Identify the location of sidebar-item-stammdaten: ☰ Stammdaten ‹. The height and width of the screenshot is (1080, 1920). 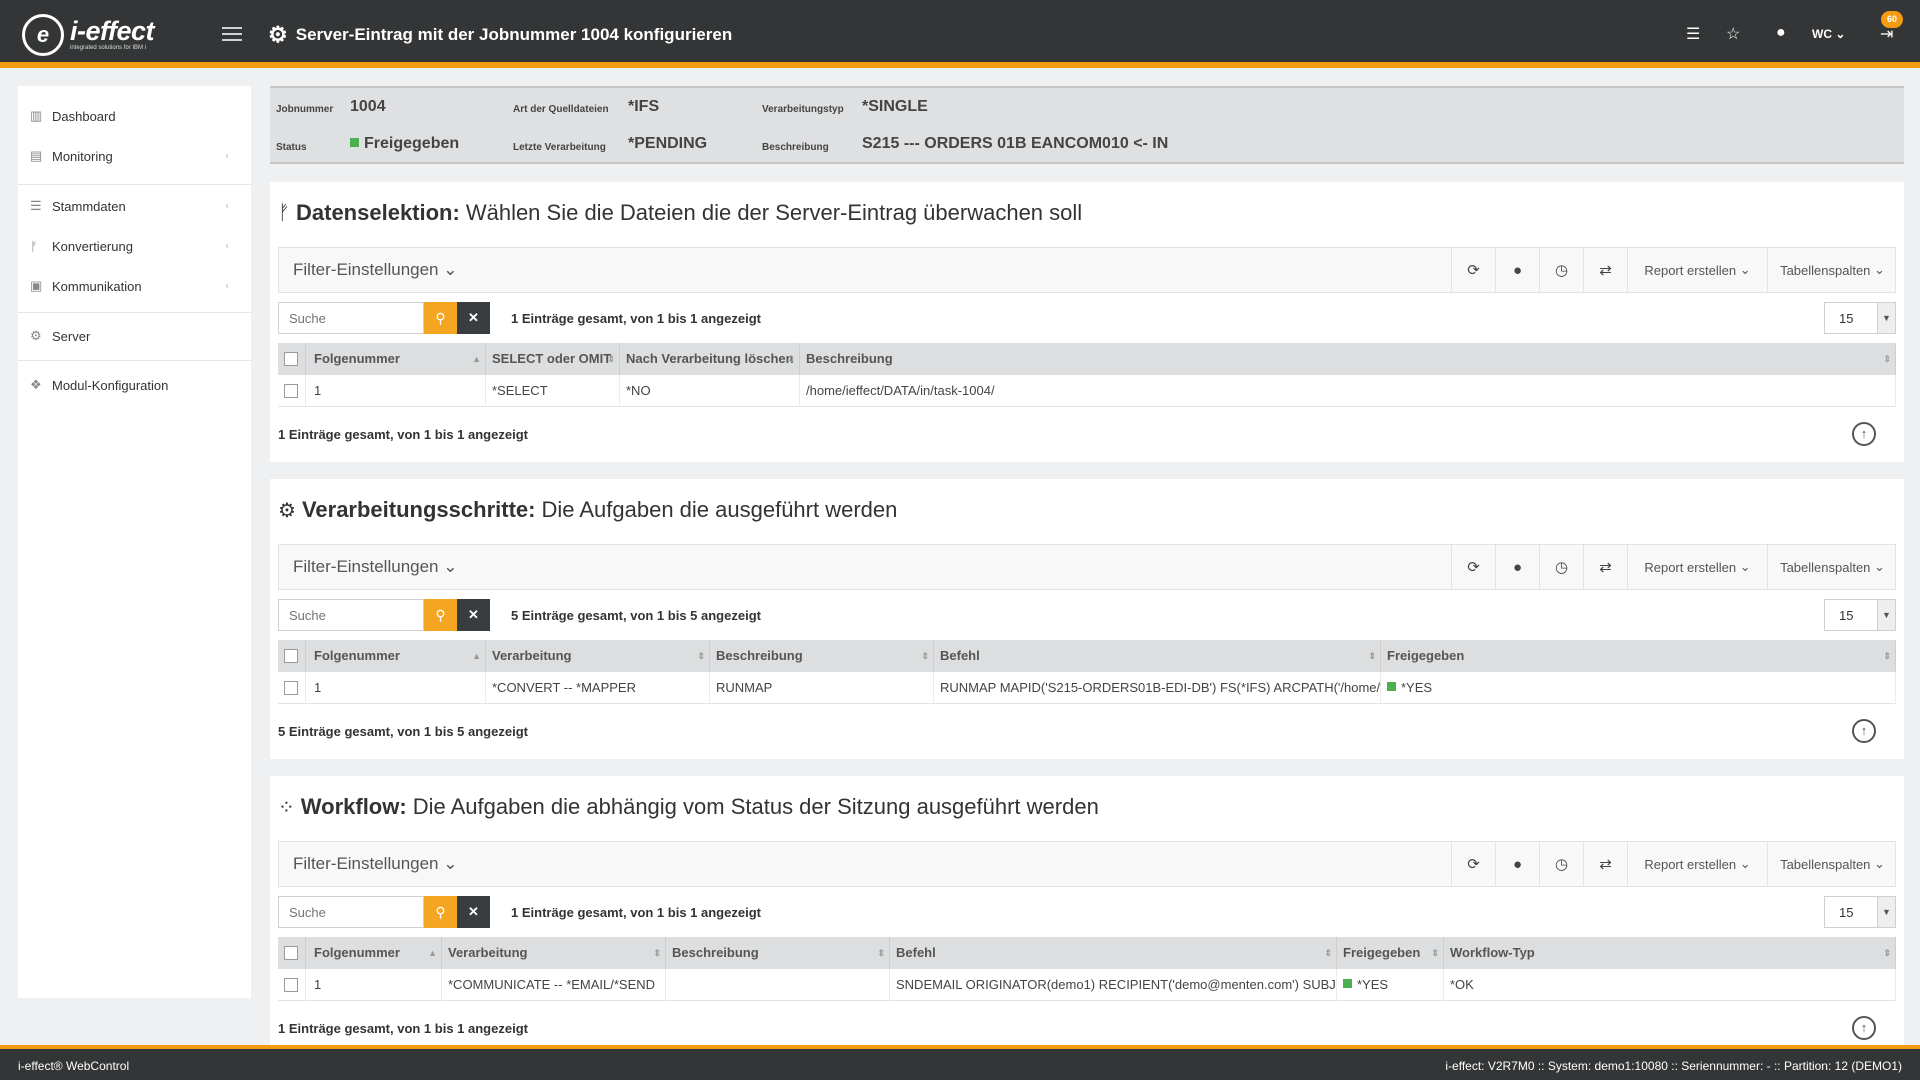
(134, 206).